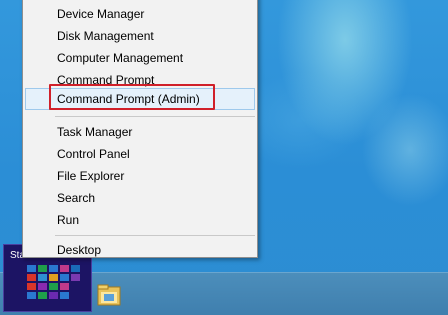 This screenshot has height=315, width=448. I want to click on menu-item-device-manager: Device Manager, so click(140, 14).